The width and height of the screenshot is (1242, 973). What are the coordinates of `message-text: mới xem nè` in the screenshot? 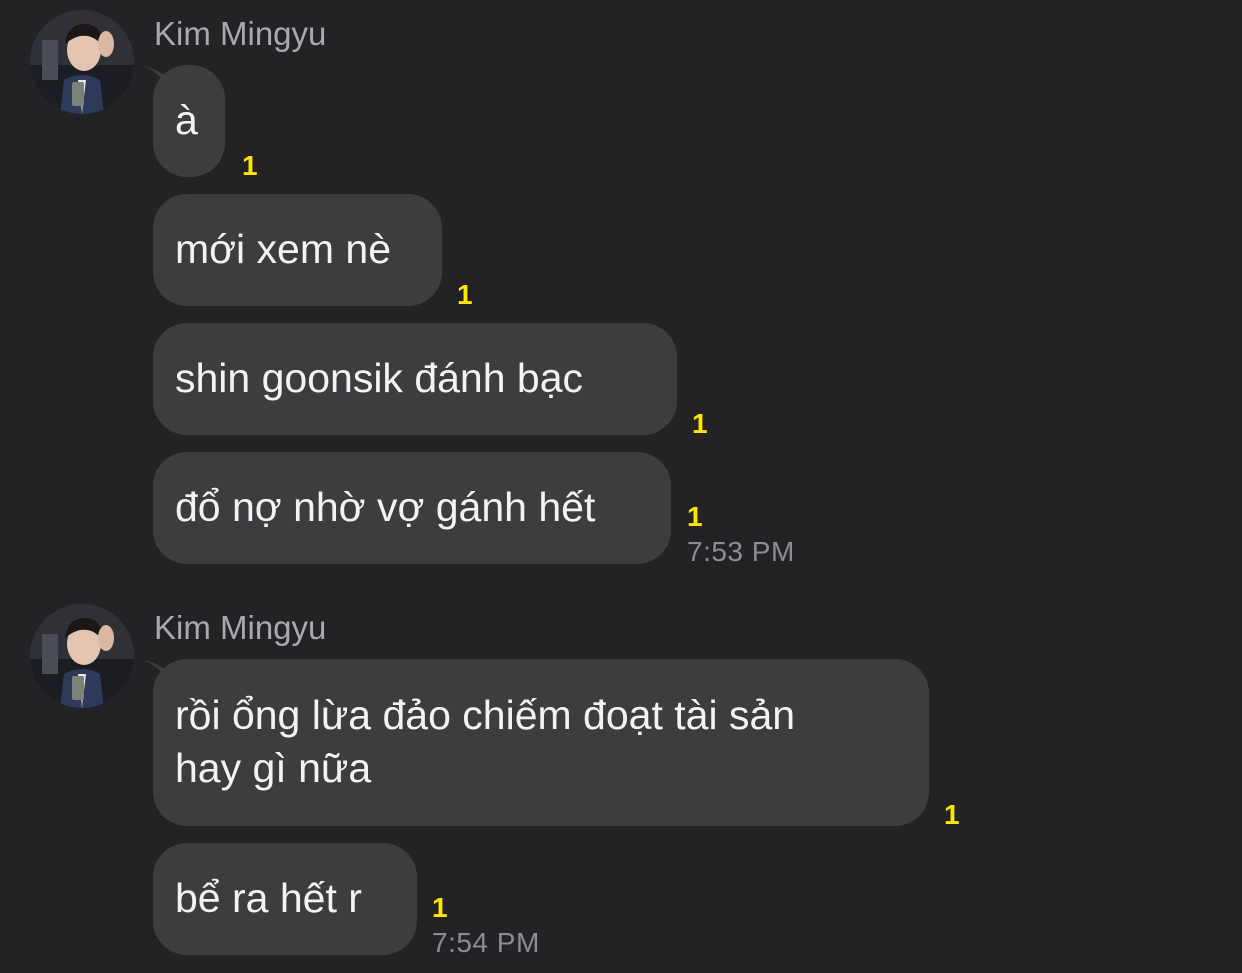 It's located at (297, 250).